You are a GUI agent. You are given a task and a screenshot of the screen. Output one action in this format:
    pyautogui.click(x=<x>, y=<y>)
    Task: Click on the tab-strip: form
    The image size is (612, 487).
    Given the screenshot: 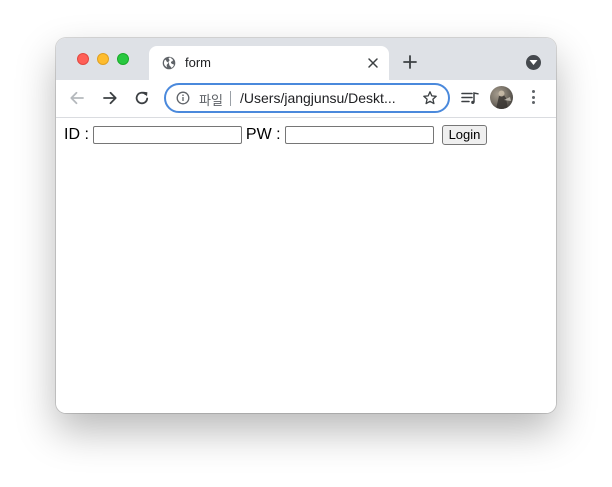 What is the action you would take?
    pyautogui.click(x=306, y=59)
    